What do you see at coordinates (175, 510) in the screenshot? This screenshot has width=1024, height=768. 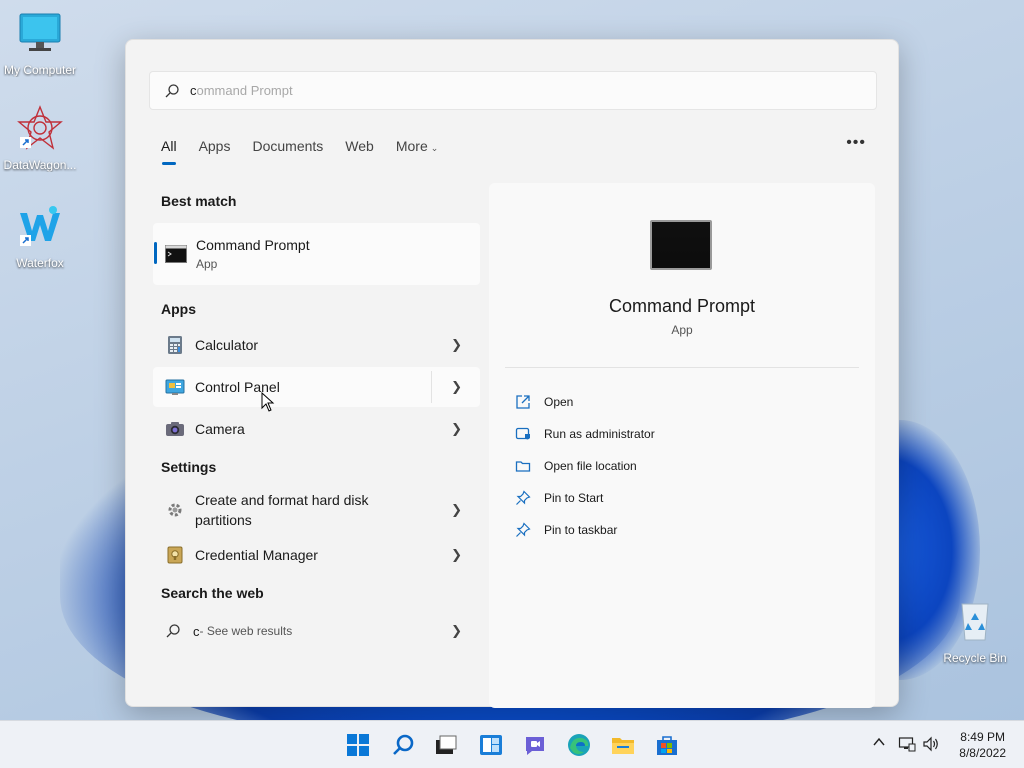 I see `disk-settings-icon` at bounding box center [175, 510].